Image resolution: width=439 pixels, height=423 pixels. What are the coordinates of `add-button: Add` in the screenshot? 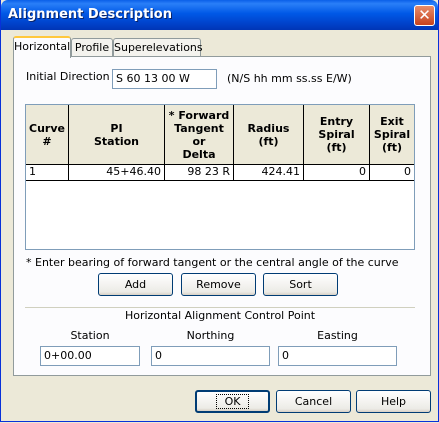 It's located at (135, 284).